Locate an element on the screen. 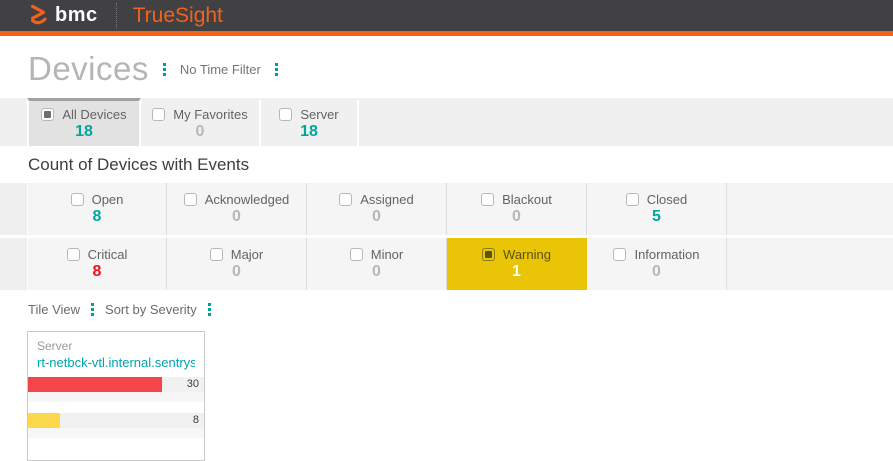  closed-checkbox is located at coordinates (632, 199).